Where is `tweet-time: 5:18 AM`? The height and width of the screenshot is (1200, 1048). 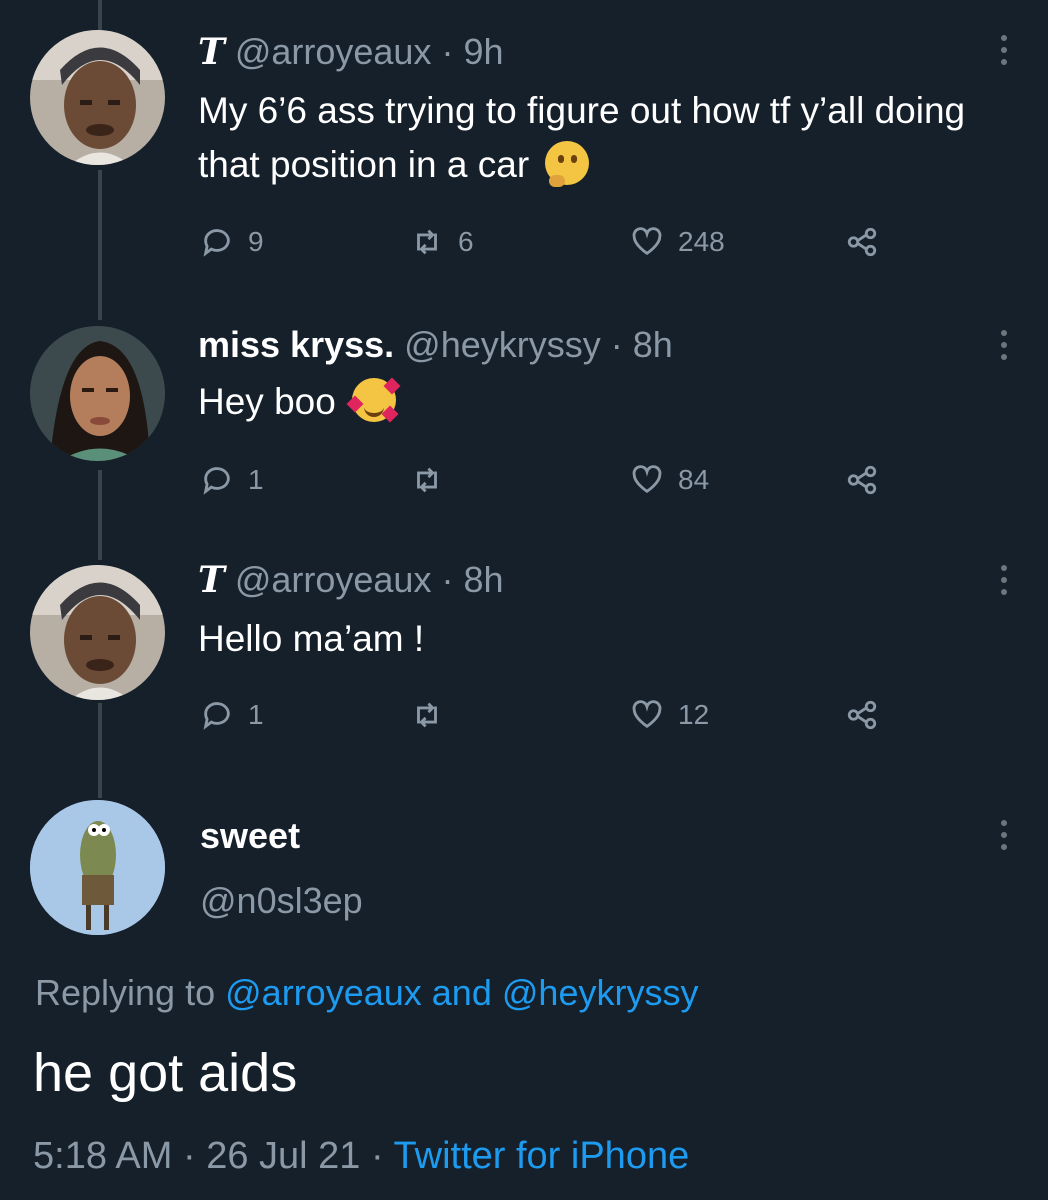
tweet-time: 5:18 AM is located at coordinates (102, 1156).